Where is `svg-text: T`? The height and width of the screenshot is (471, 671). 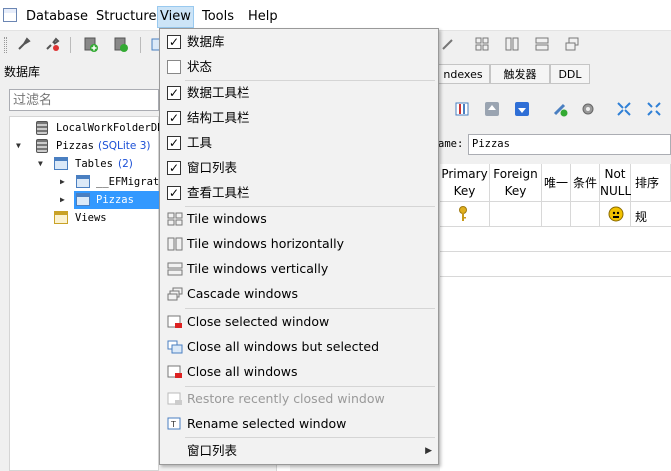 svg-text: T is located at coordinates (173, 424).